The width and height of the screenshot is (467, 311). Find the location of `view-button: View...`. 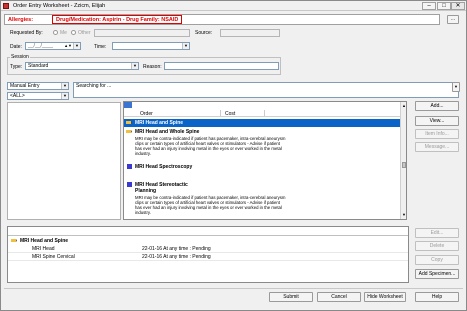

view-button: View... is located at coordinates (437, 121).